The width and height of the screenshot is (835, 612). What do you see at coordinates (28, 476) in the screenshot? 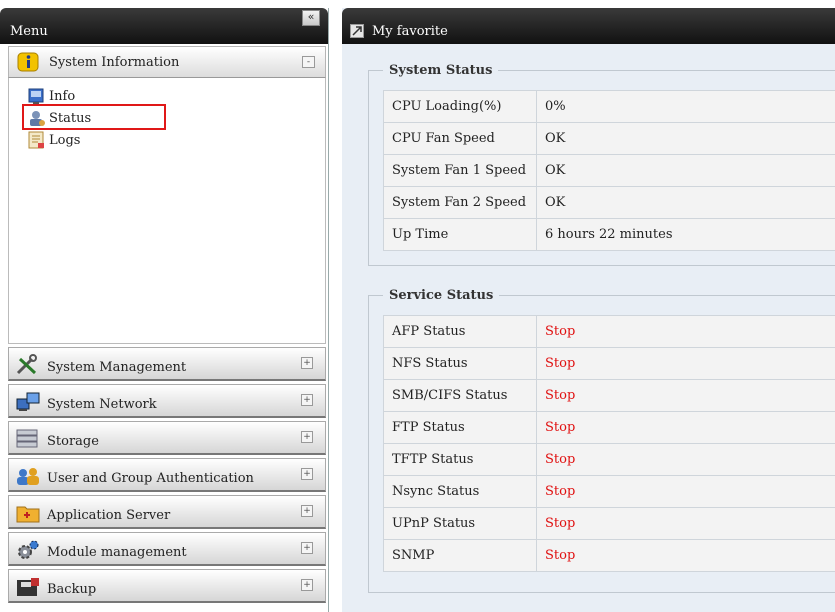
I see `users-icon` at bounding box center [28, 476].